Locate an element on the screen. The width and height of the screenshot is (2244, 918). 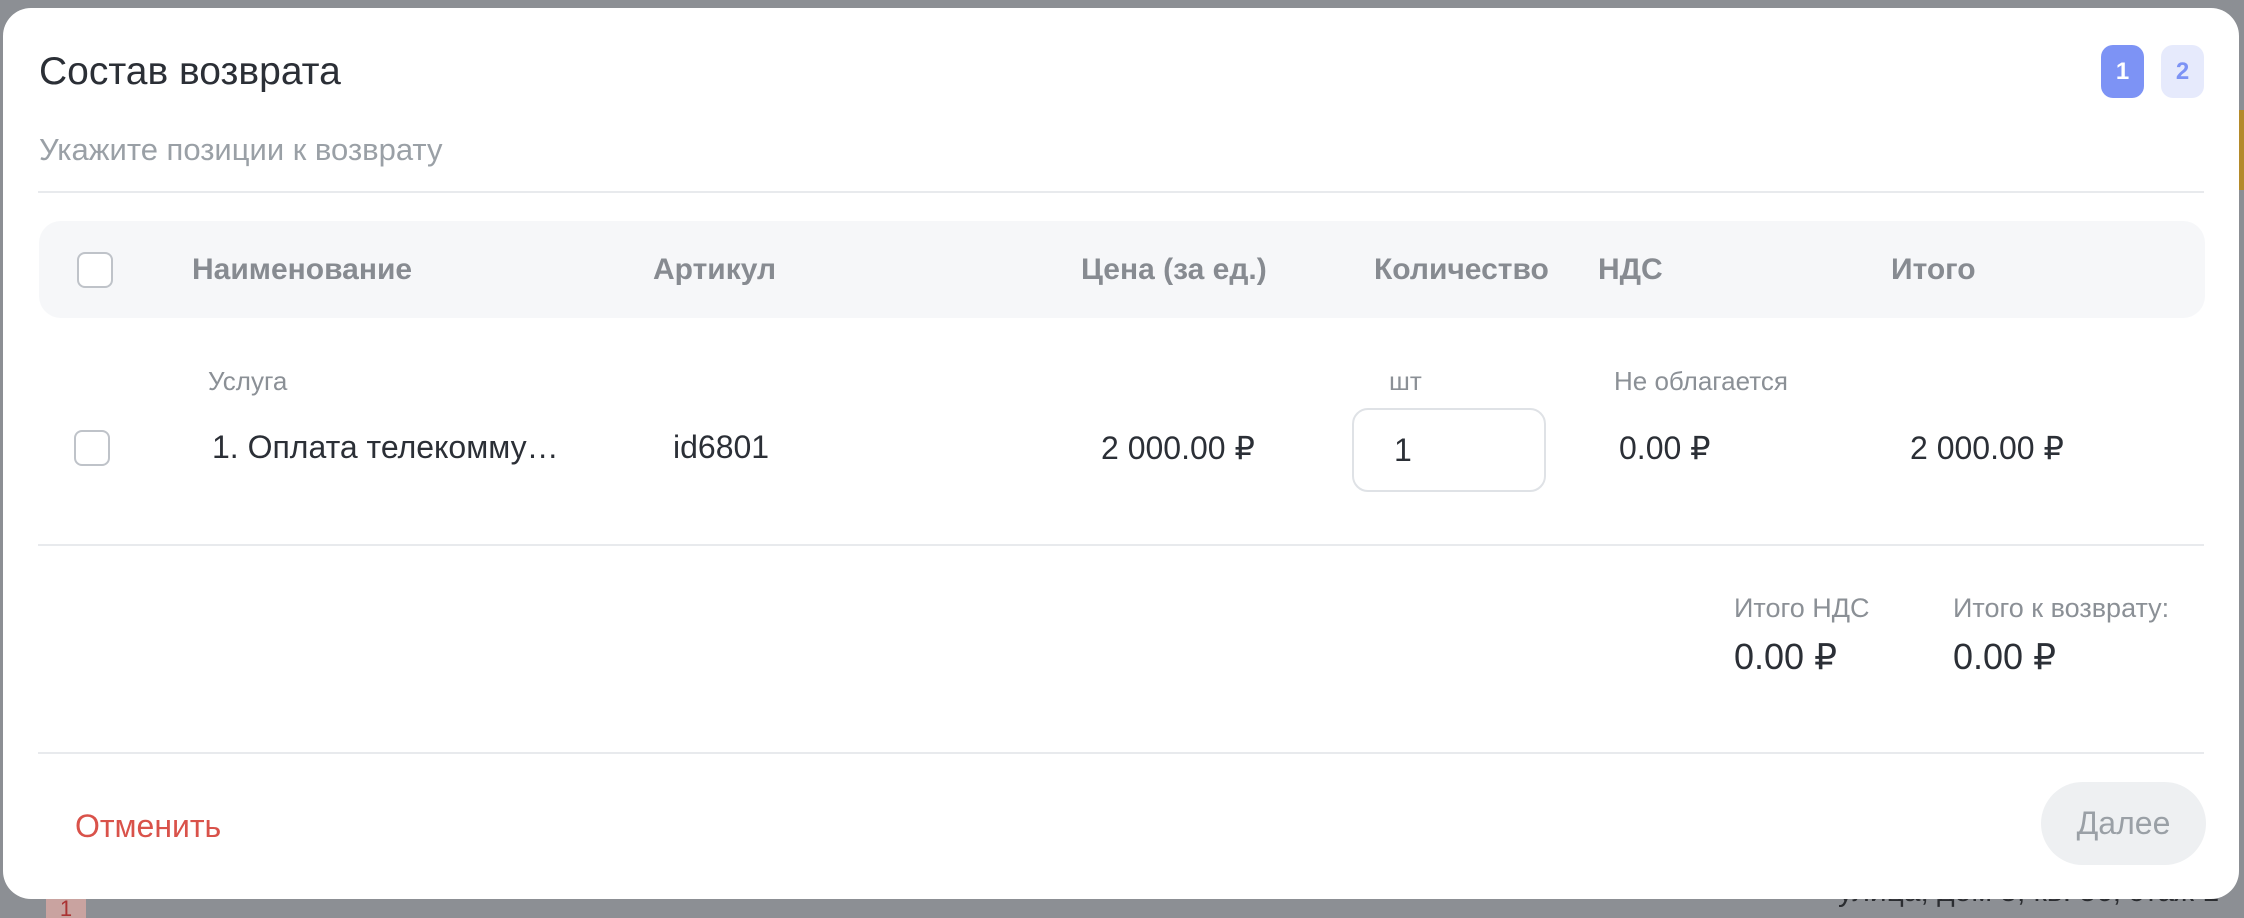
dialog-subtitle: Укажите позиции к возврату is located at coordinates (241, 149).